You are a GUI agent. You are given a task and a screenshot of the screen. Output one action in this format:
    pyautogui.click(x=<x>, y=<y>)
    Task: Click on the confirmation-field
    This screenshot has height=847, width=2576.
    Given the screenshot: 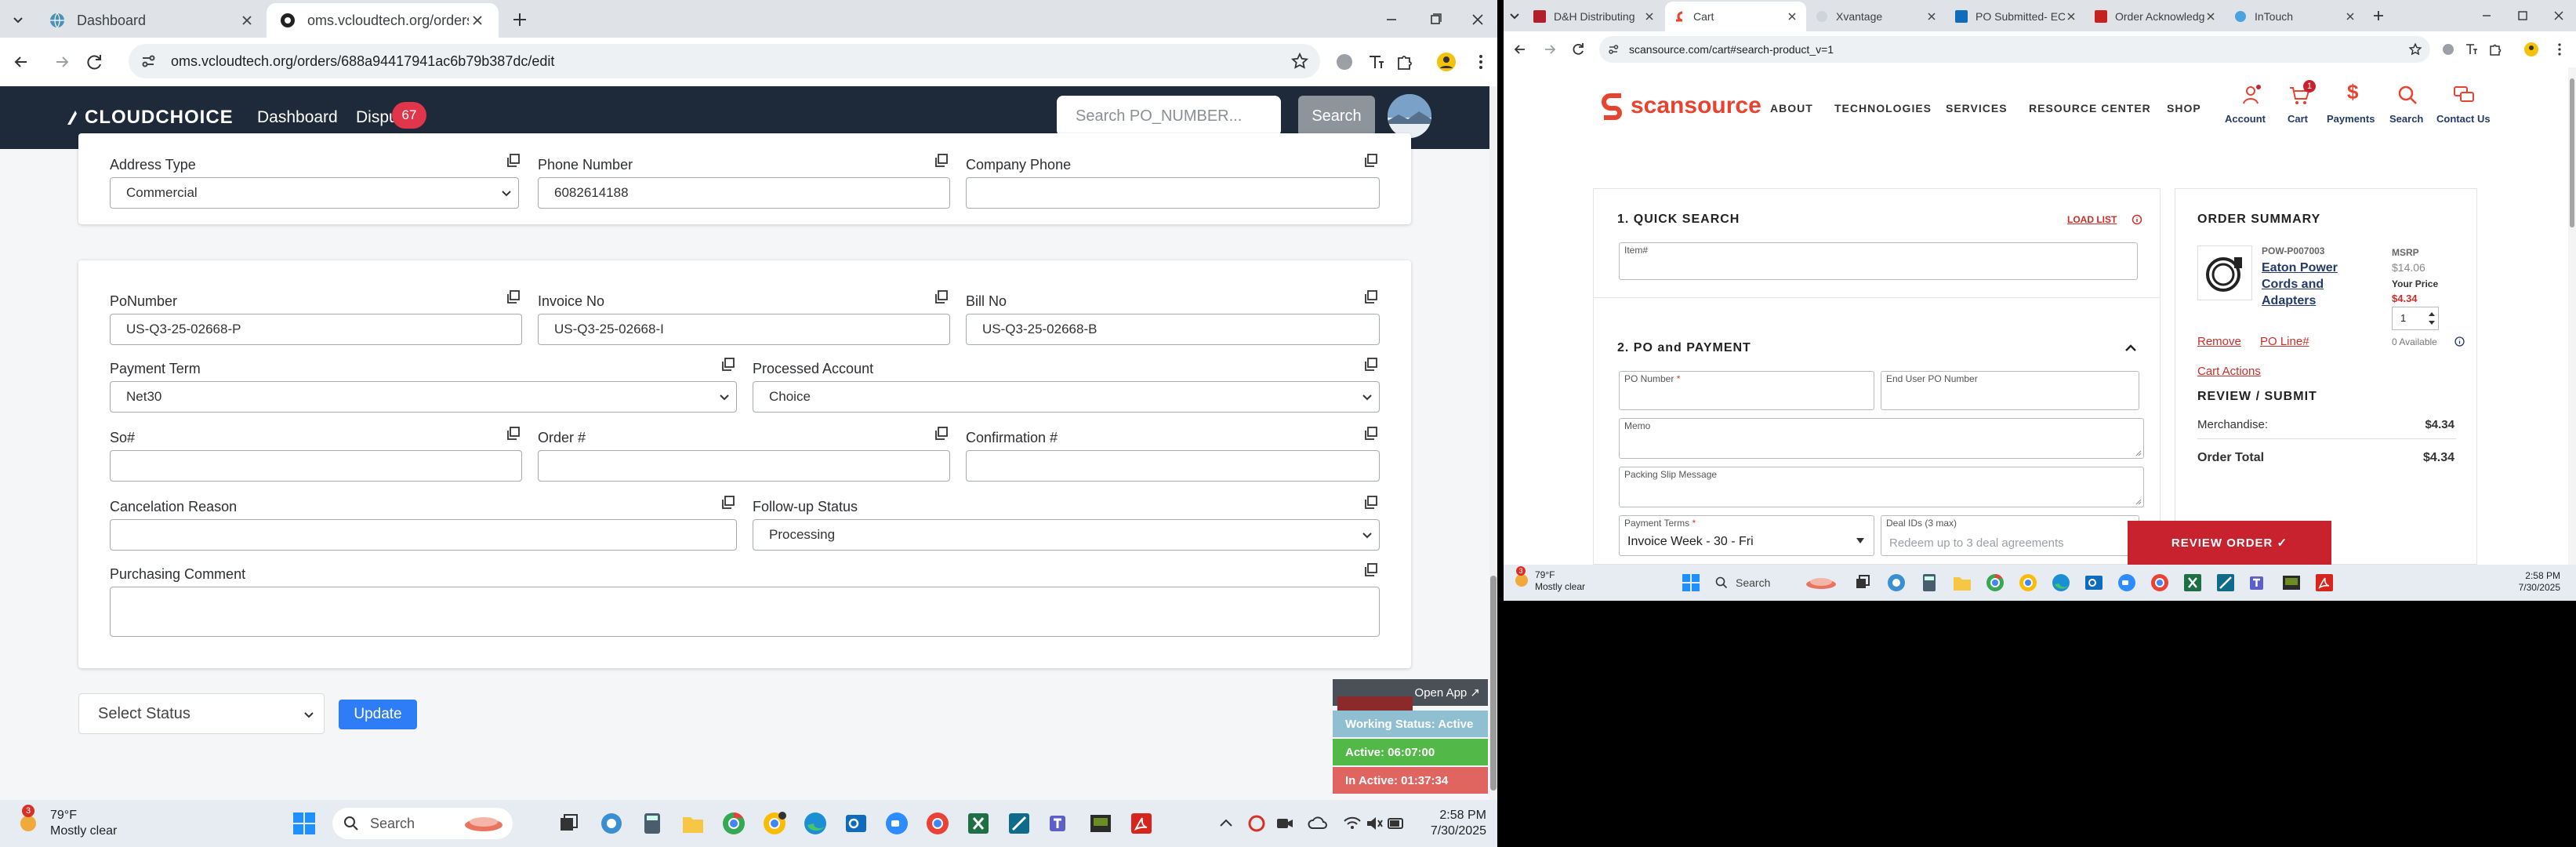 What is the action you would take?
    pyautogui.click(x=1173, y=466)
    